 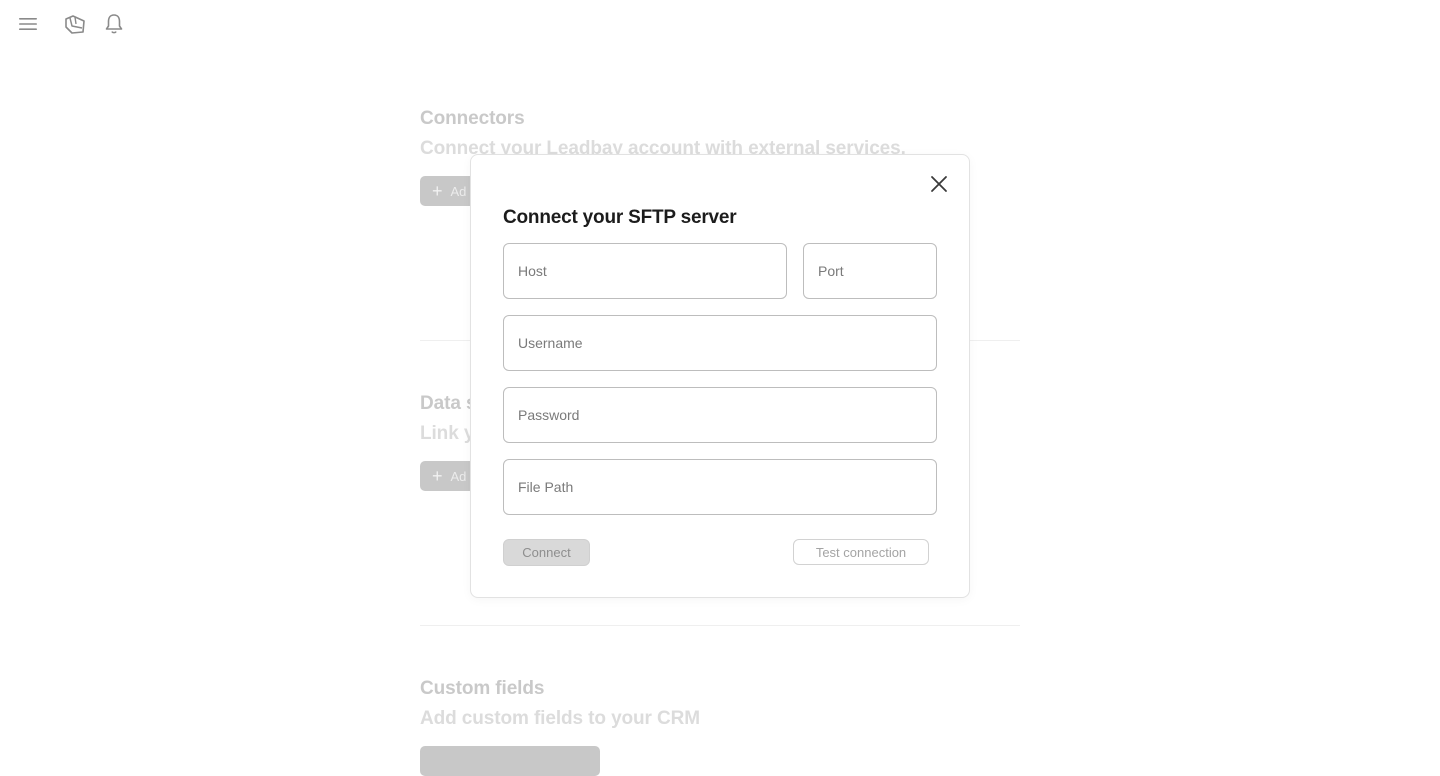 I want to click on connect-button: Connect, so click(x=546, y=552).